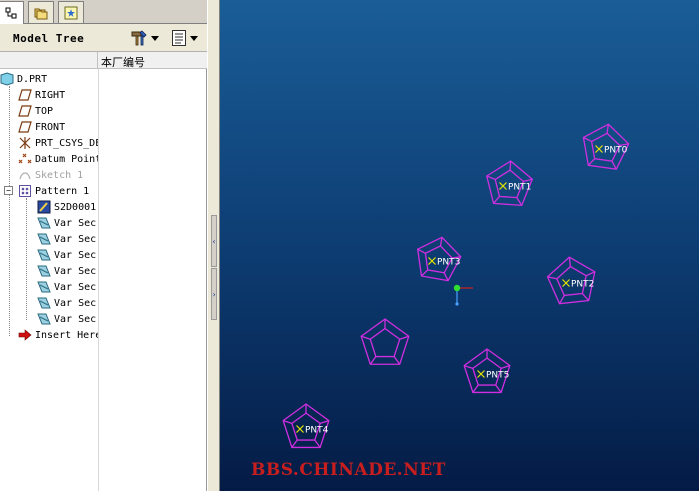  I want to click on datum-point-icon, so click(25, 159).